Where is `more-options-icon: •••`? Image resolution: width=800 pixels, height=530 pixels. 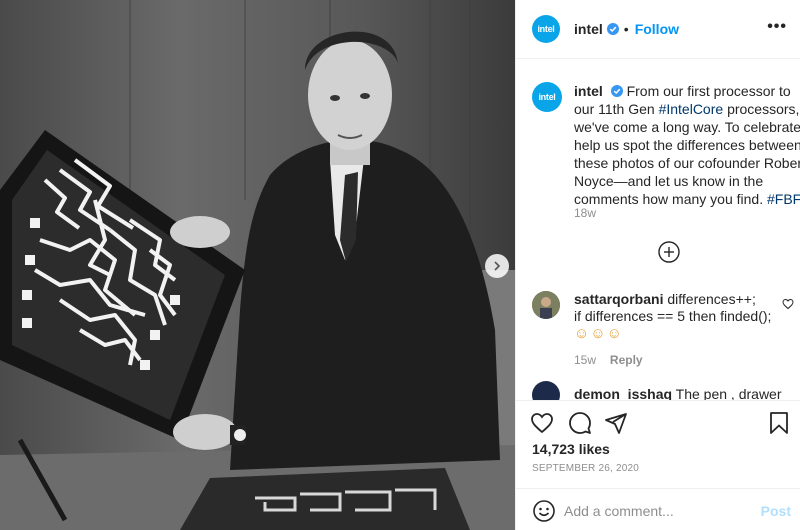
more-options-icon: ••• is located at coordinates (777, 27).